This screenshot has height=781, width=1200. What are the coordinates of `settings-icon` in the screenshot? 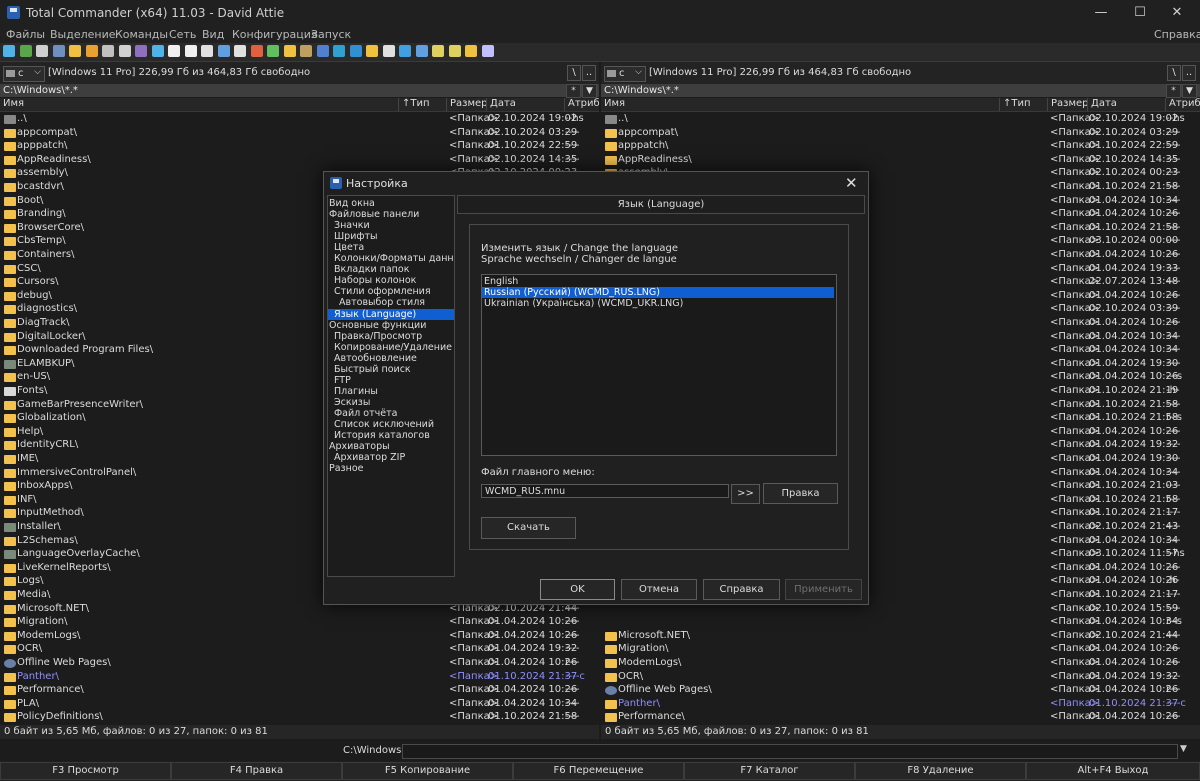 It's located at (75, 51).